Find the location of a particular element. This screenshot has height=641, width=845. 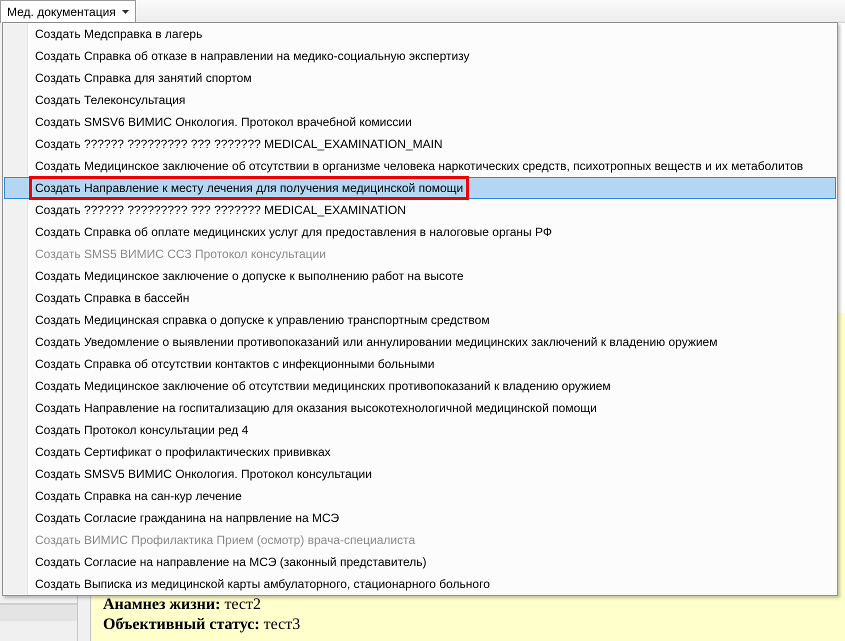

menu-item: Создать SMSV6 ВИМИС Онкология. Протокол врачебной комиссии is located at coordinates (420, 122).